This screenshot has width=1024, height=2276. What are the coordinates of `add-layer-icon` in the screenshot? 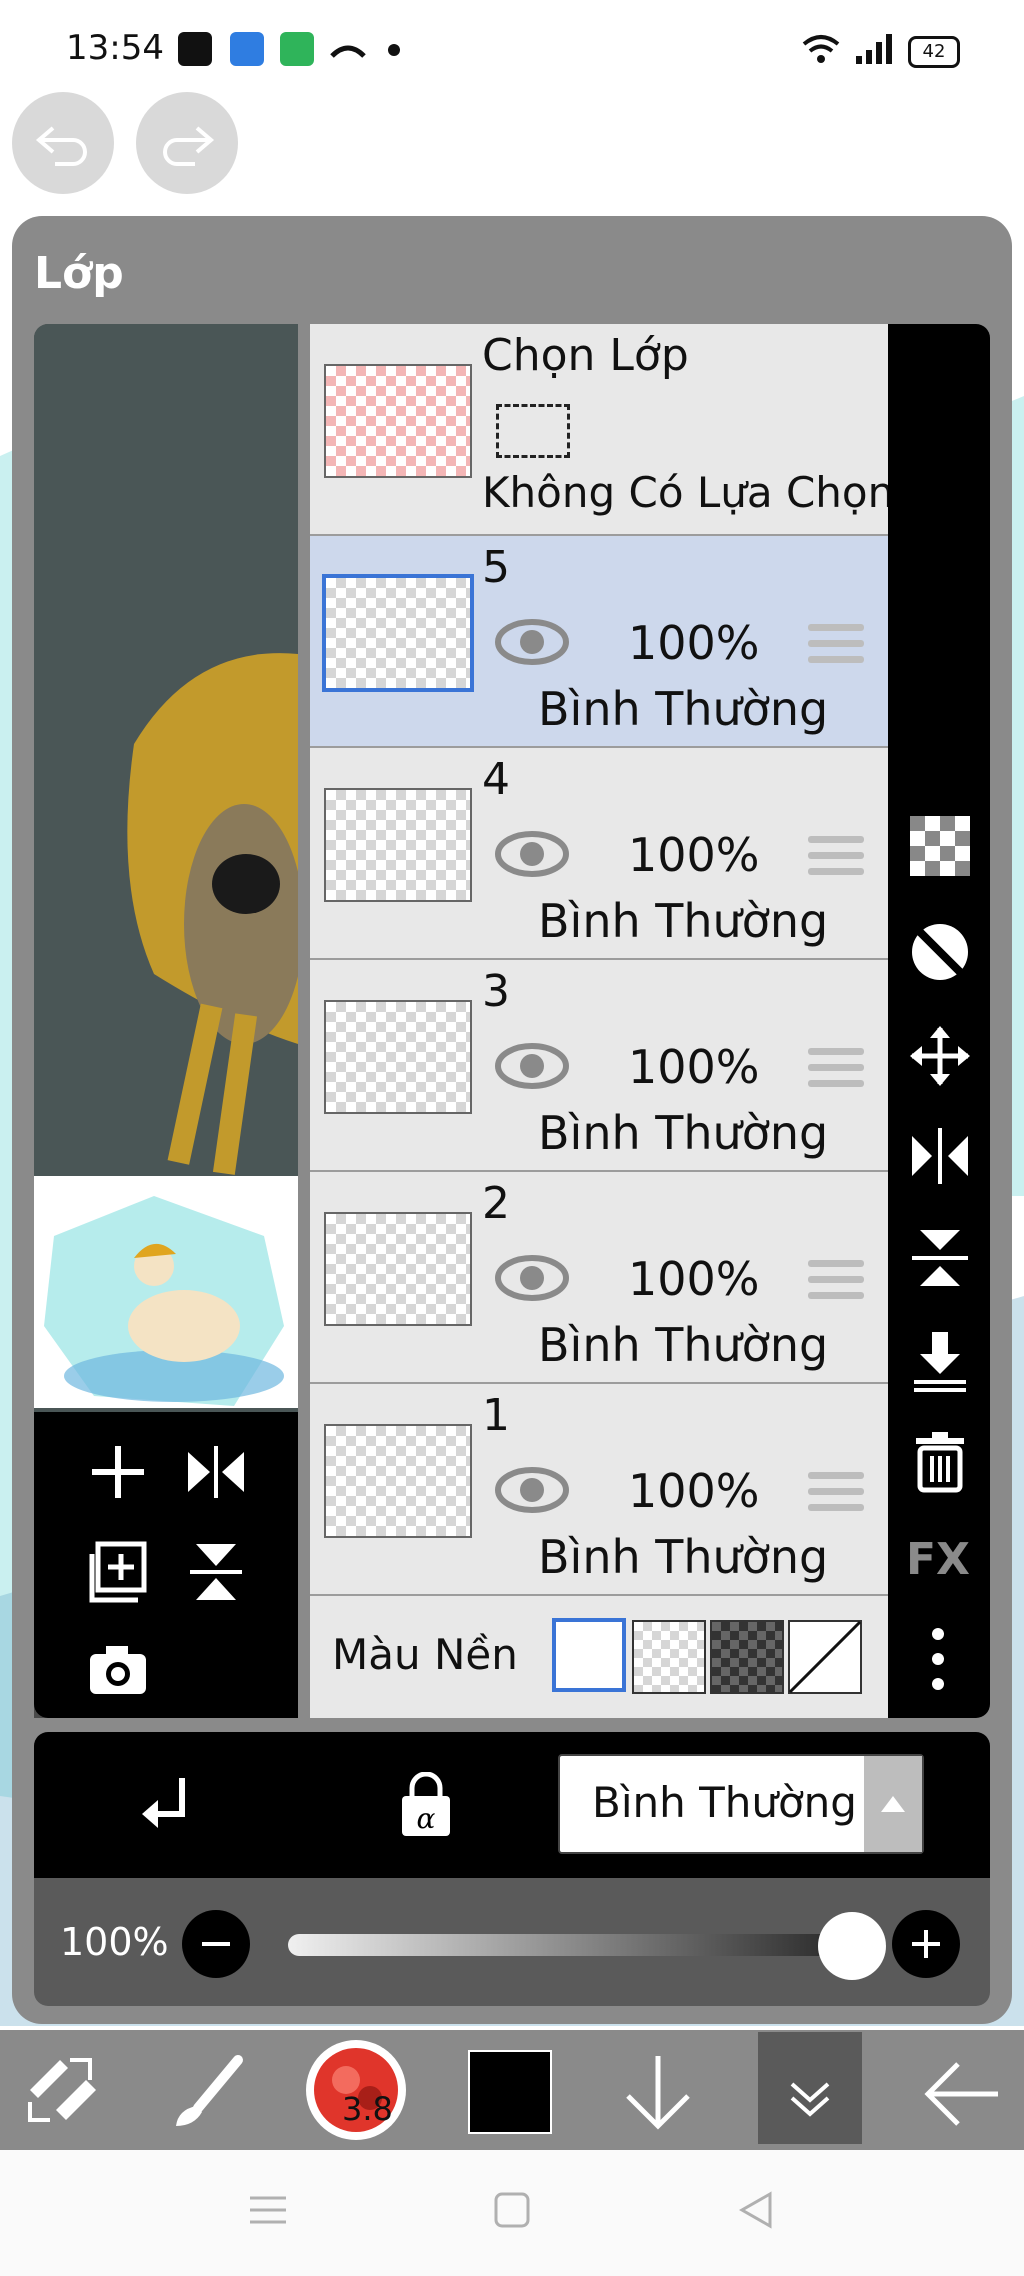 It's located at (118, 1472).